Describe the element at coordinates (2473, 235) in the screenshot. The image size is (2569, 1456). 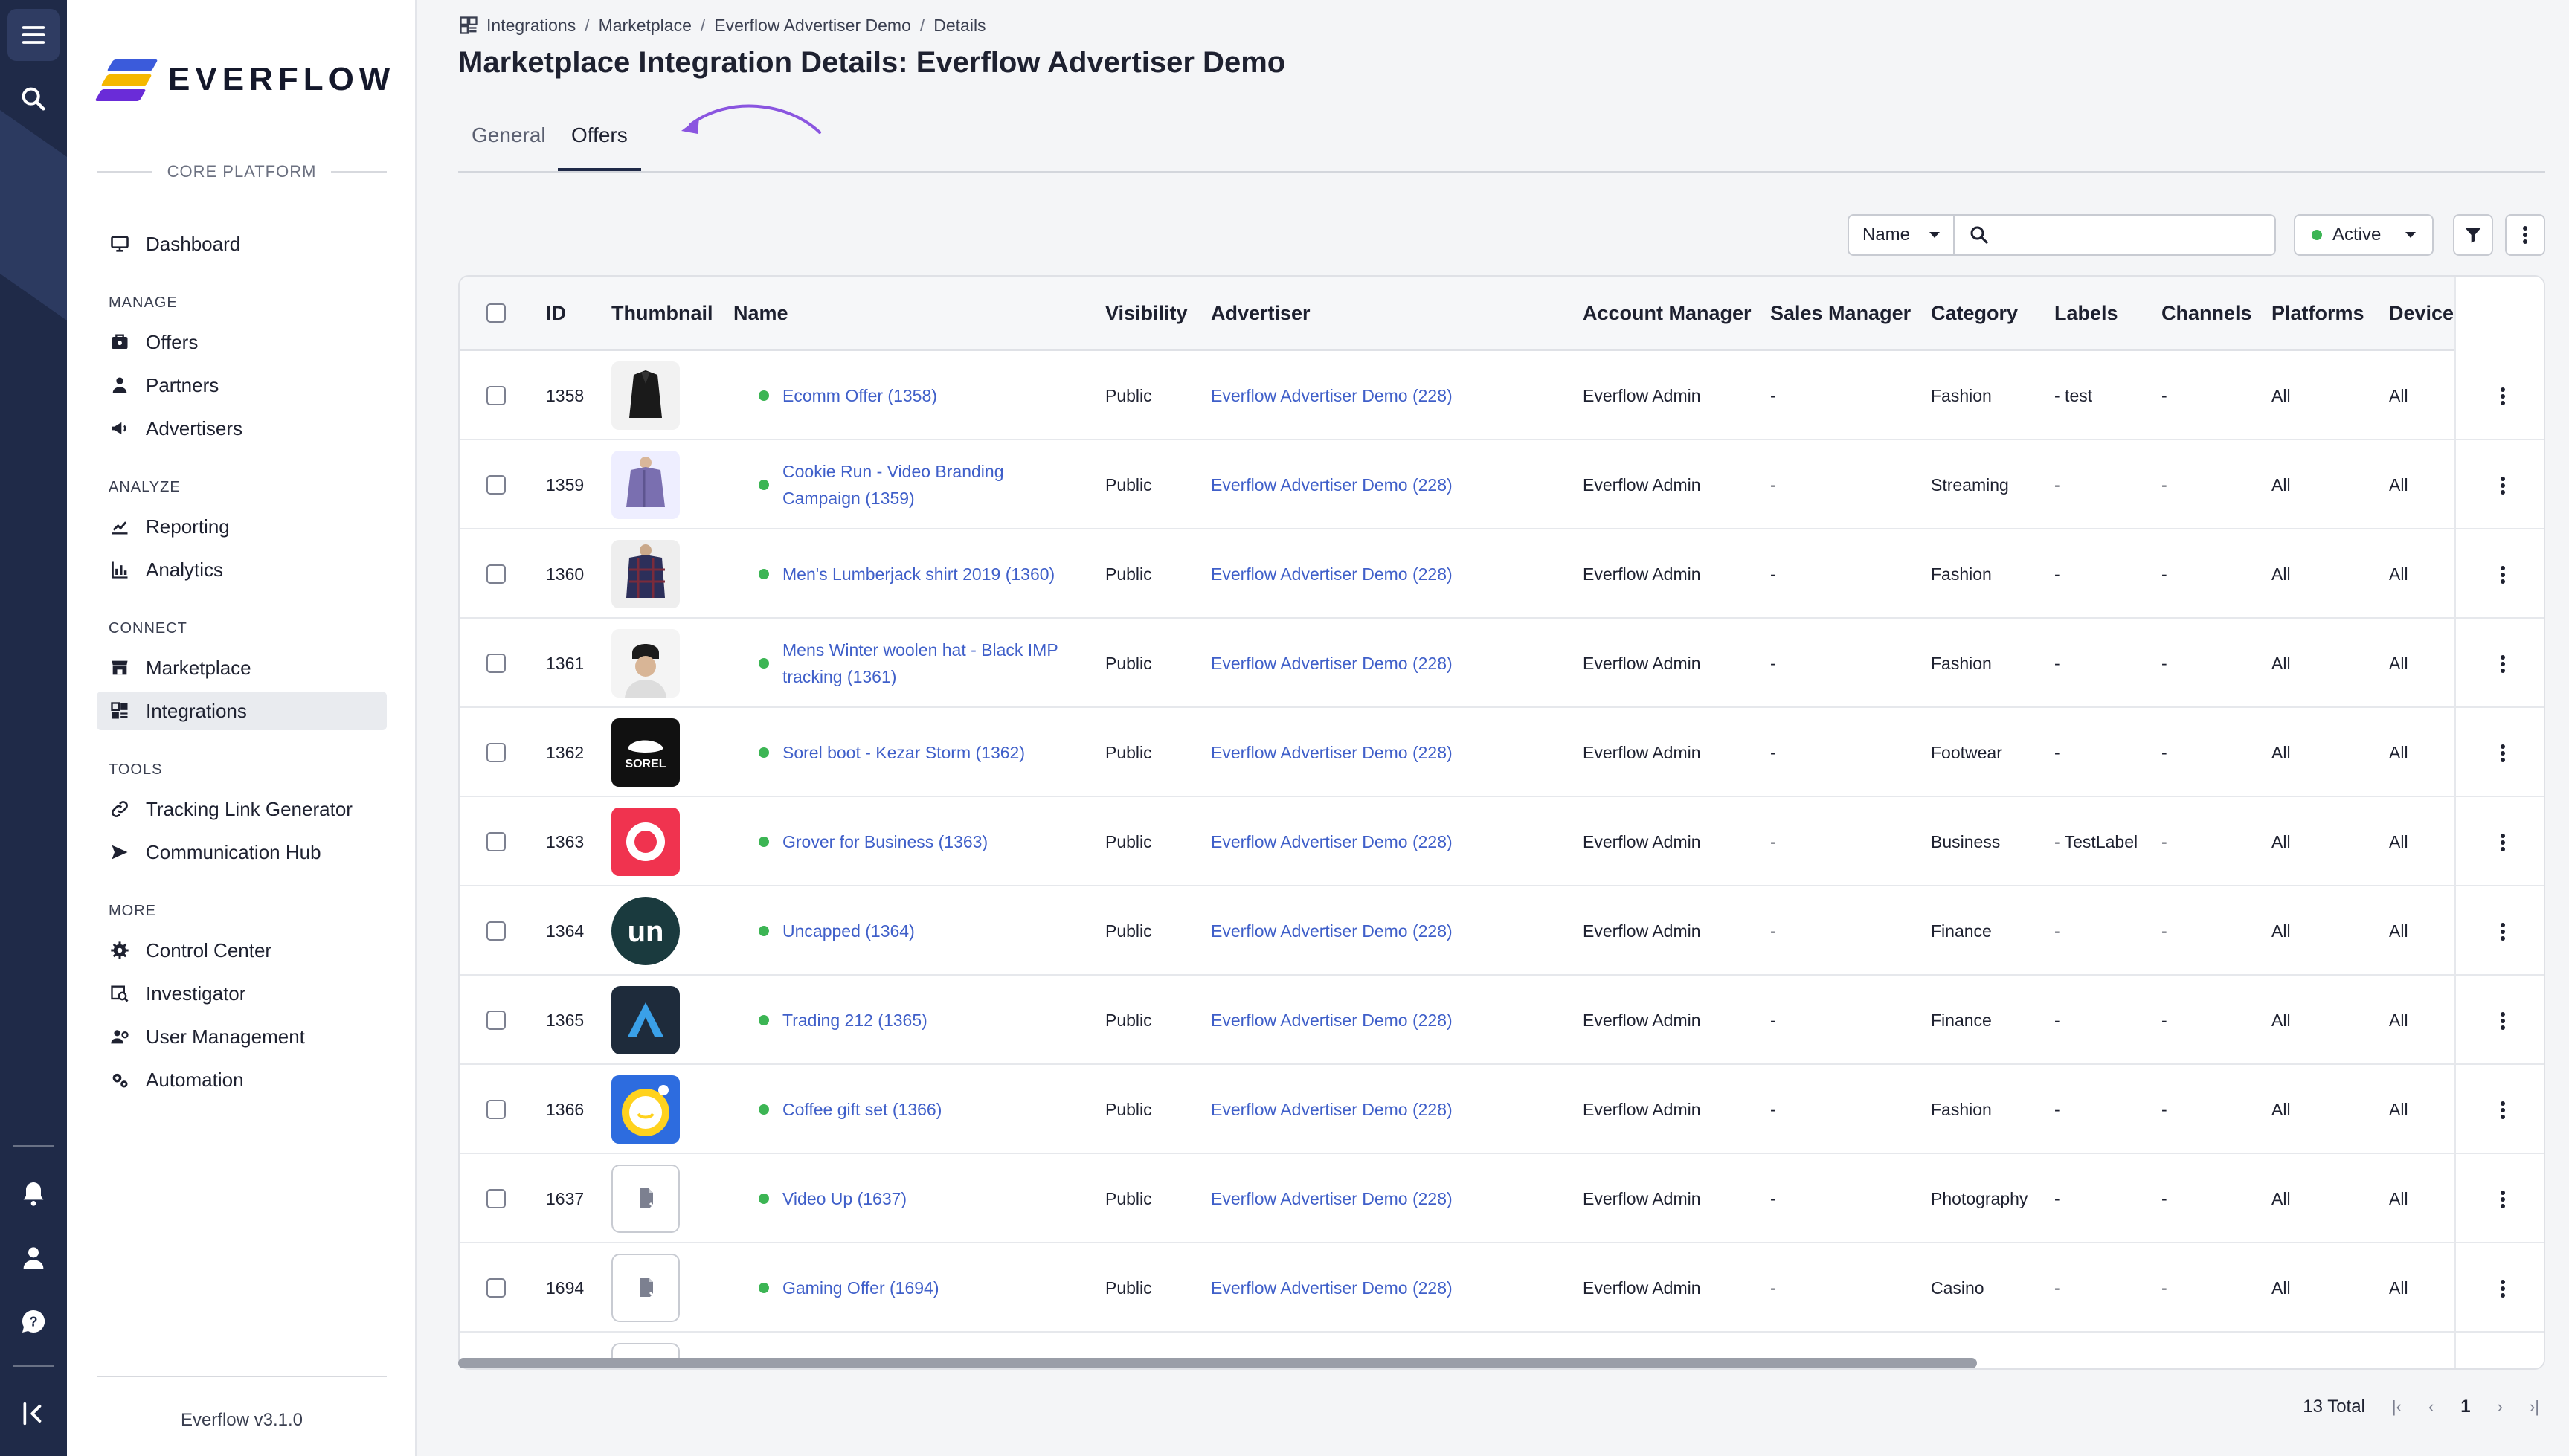
I see `filter-button` at that location.